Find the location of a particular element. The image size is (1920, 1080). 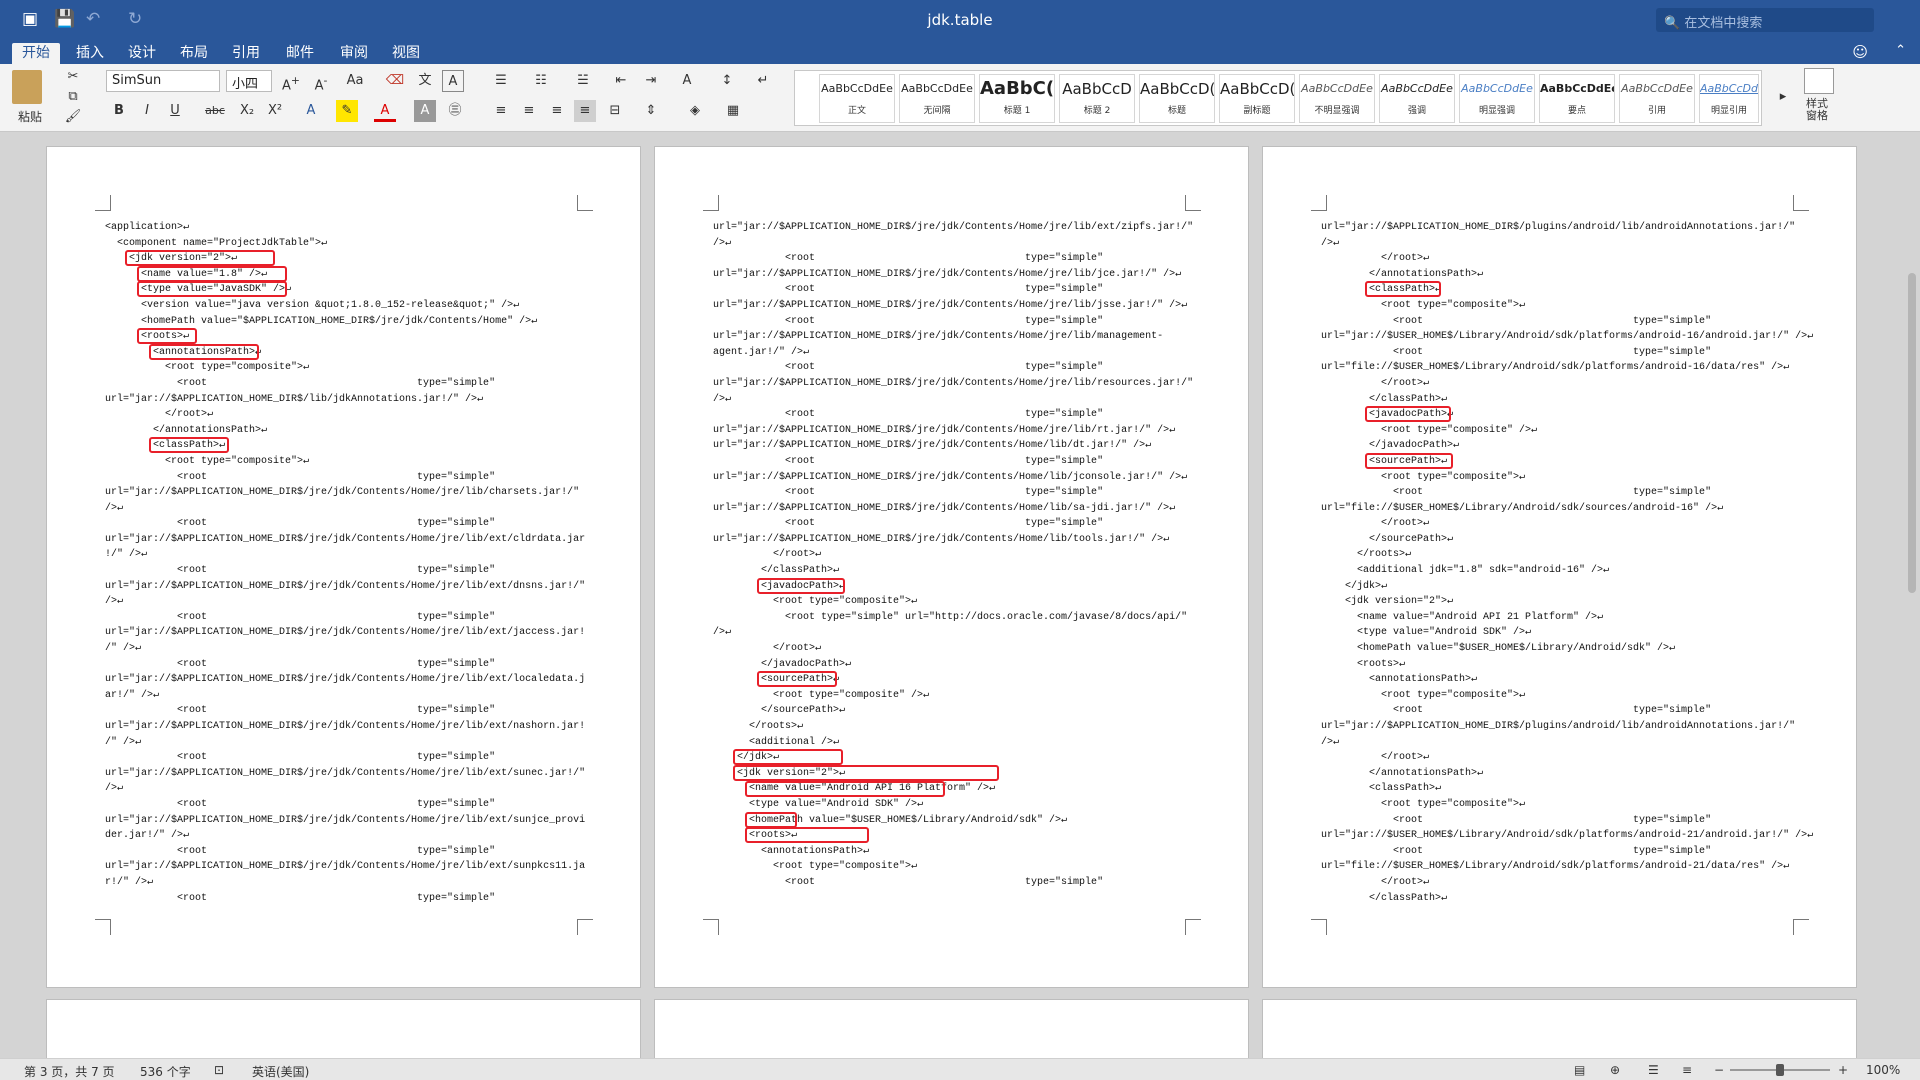

enclose-char-icon: ㊂ is located at coordinates (455, 111).